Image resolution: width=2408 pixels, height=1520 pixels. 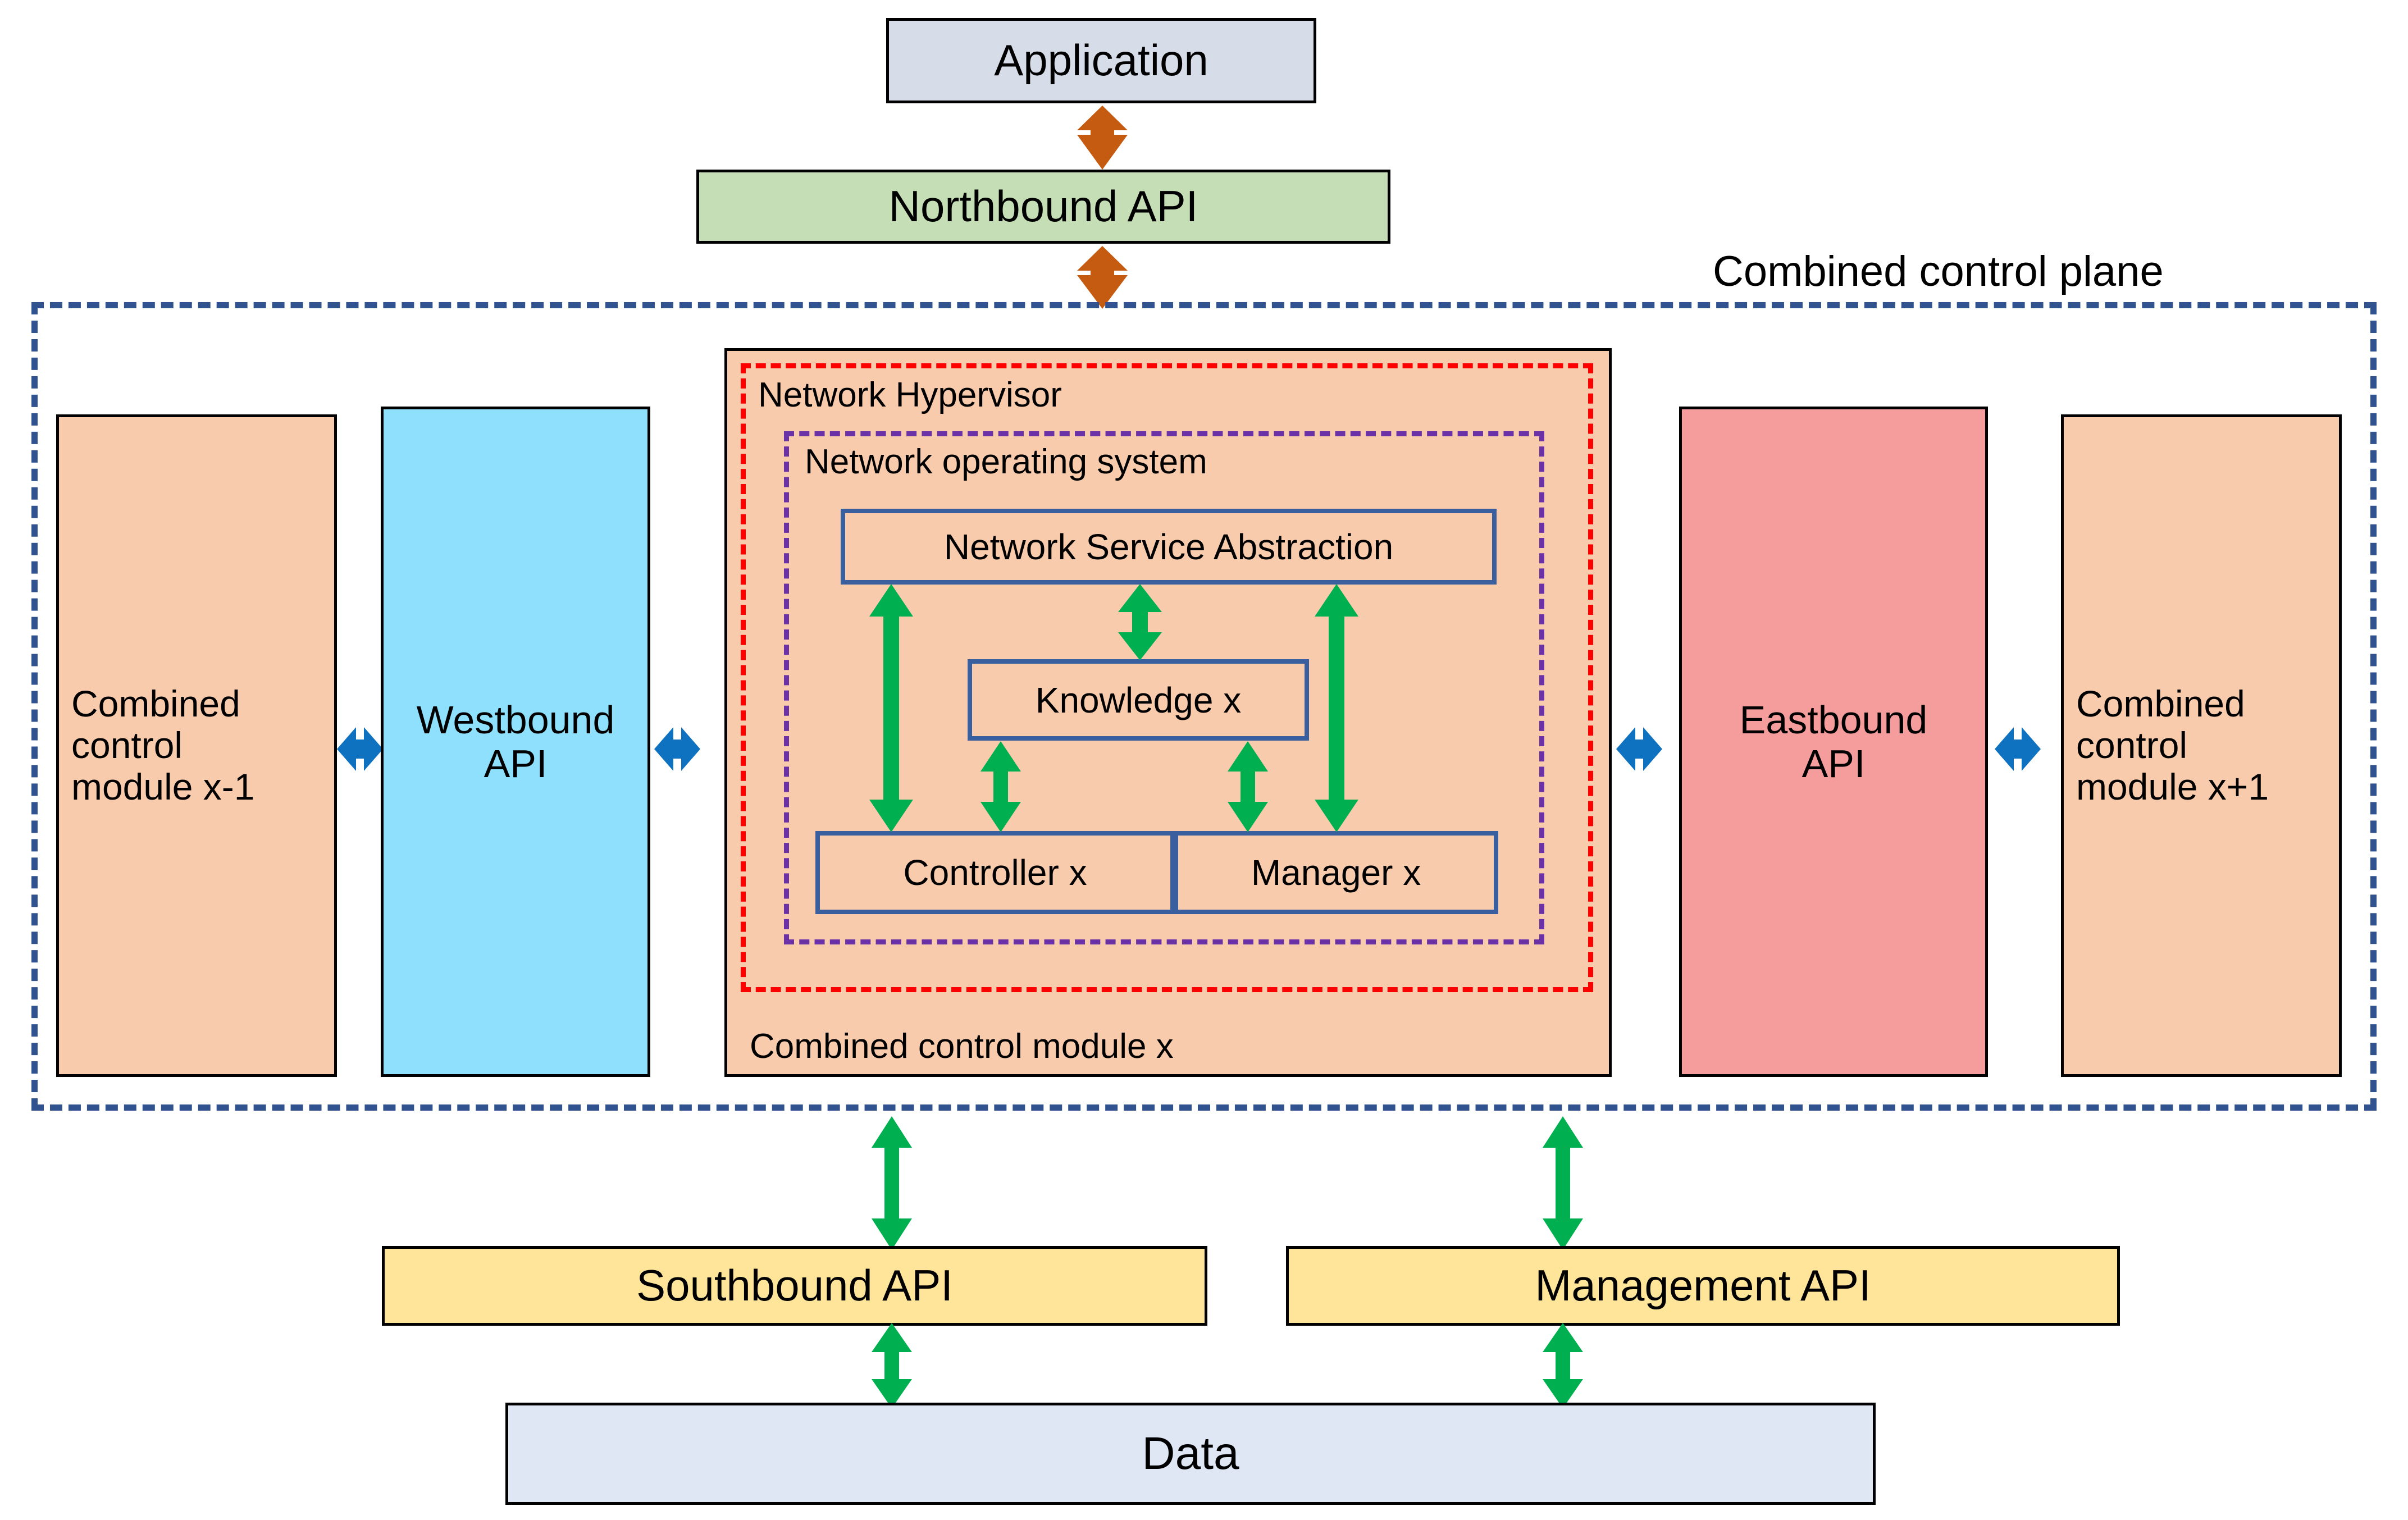 What do you see at coordinates (1102, 277) in the screenshot?
I see `arrow-northbound-to-control-plane` at bounding box center [1102, 277].